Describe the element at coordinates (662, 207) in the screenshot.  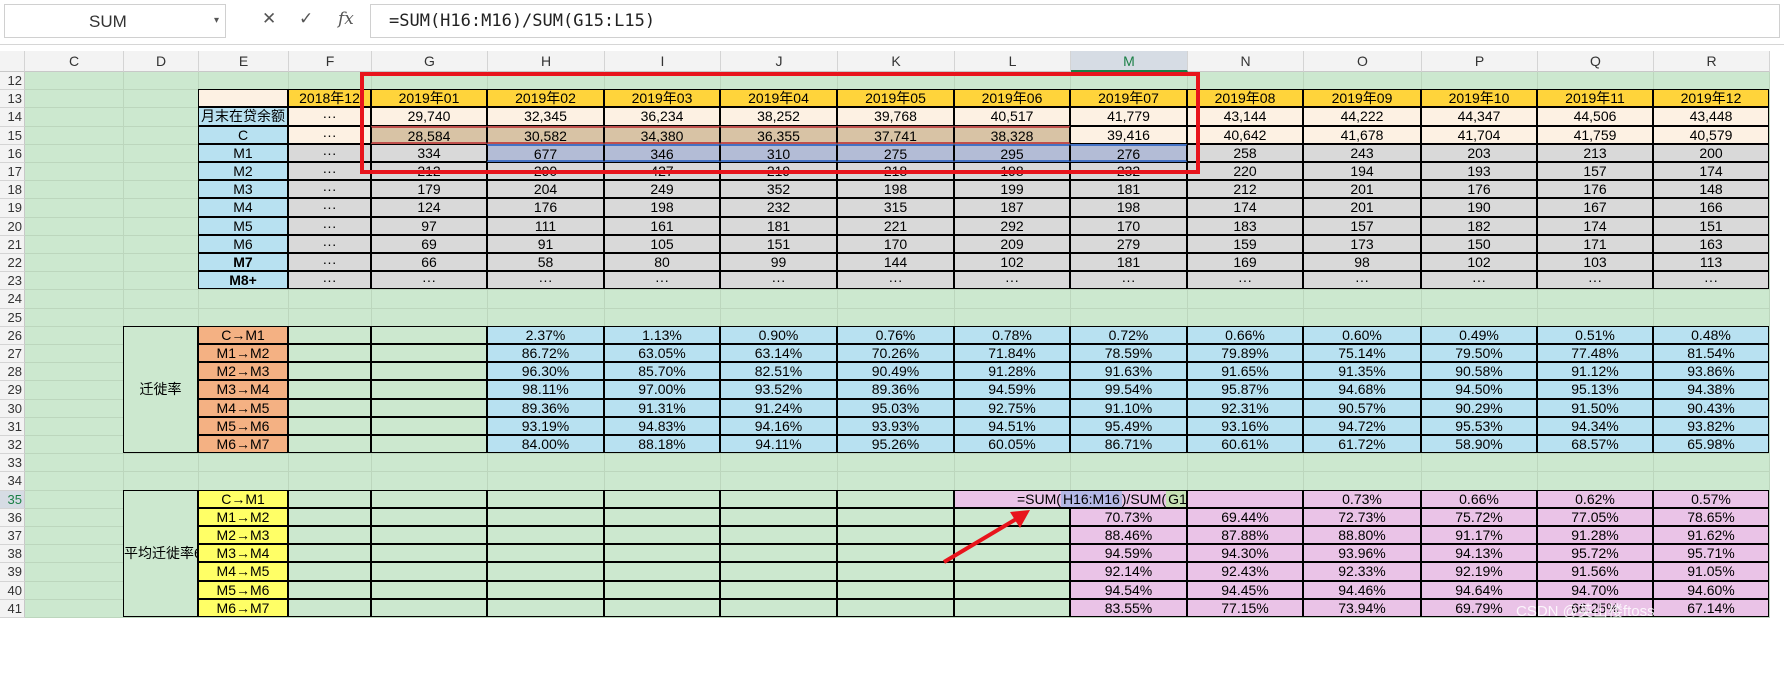
I see `data-cell: 198` at that location.